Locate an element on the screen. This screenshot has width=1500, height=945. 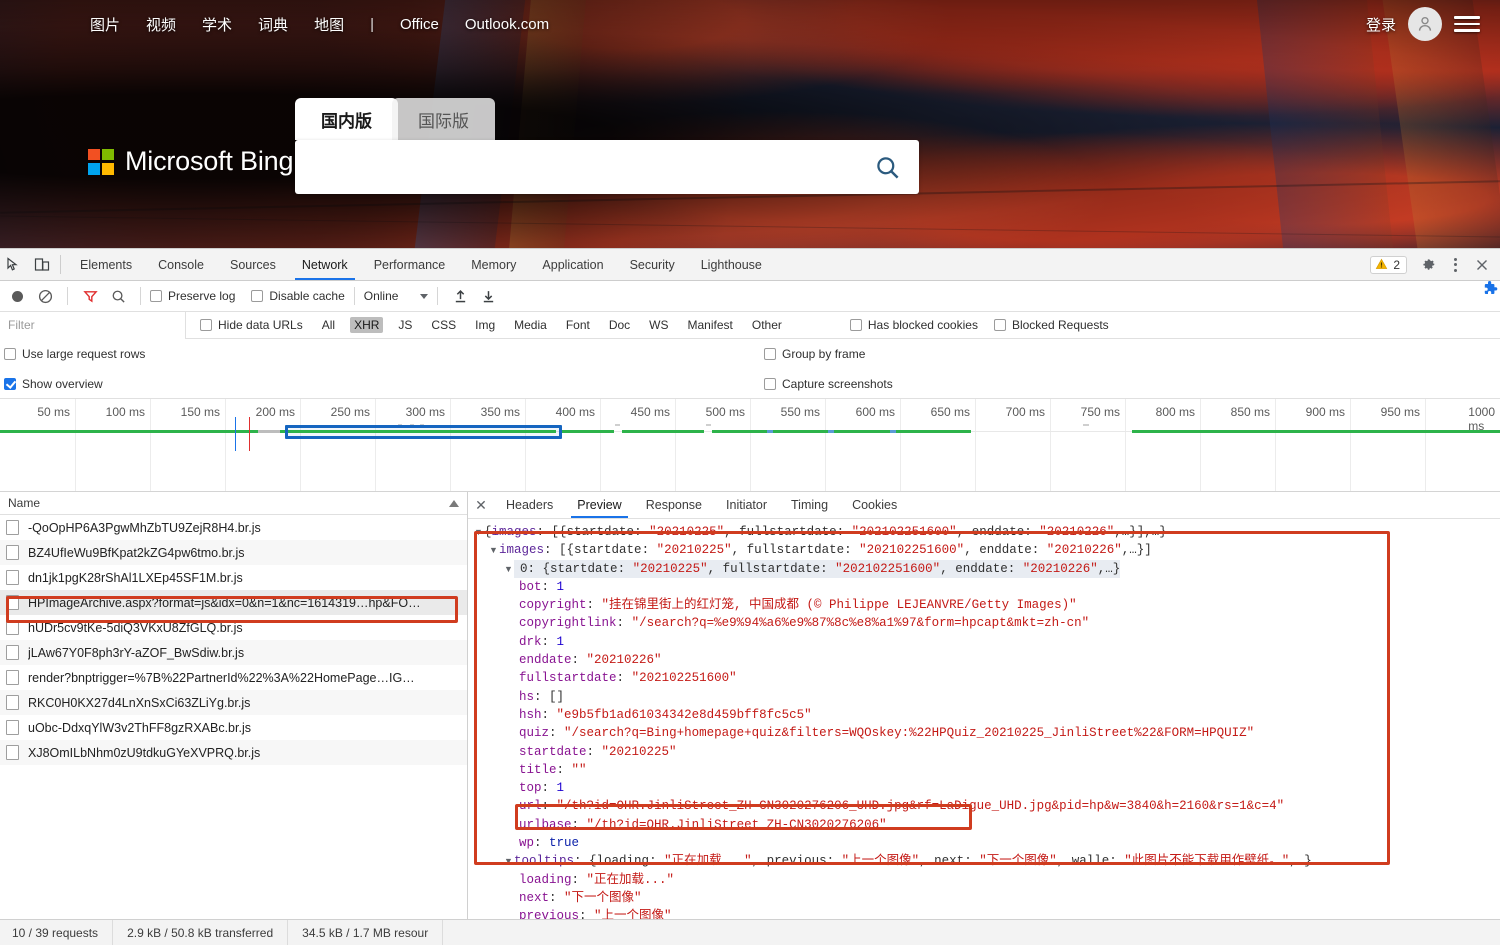
filter-type-other: Other is located at coordinates (767, 325).